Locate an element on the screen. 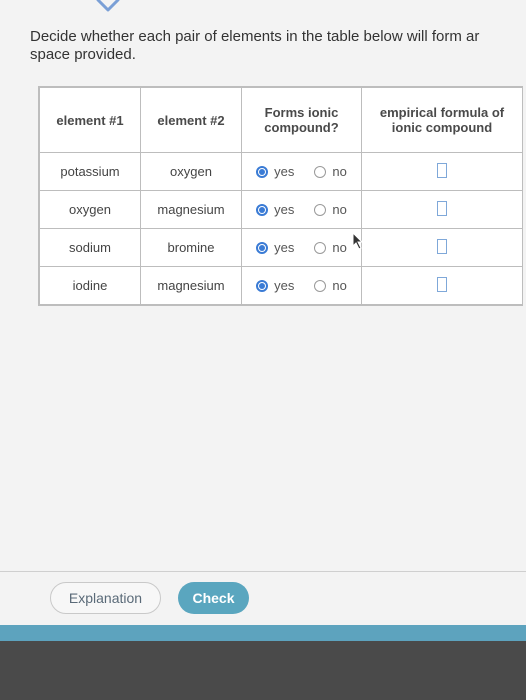 The height and width of the screenshot is (700, 526). row-element-2: oxygen is located at coordinates (191, 171).